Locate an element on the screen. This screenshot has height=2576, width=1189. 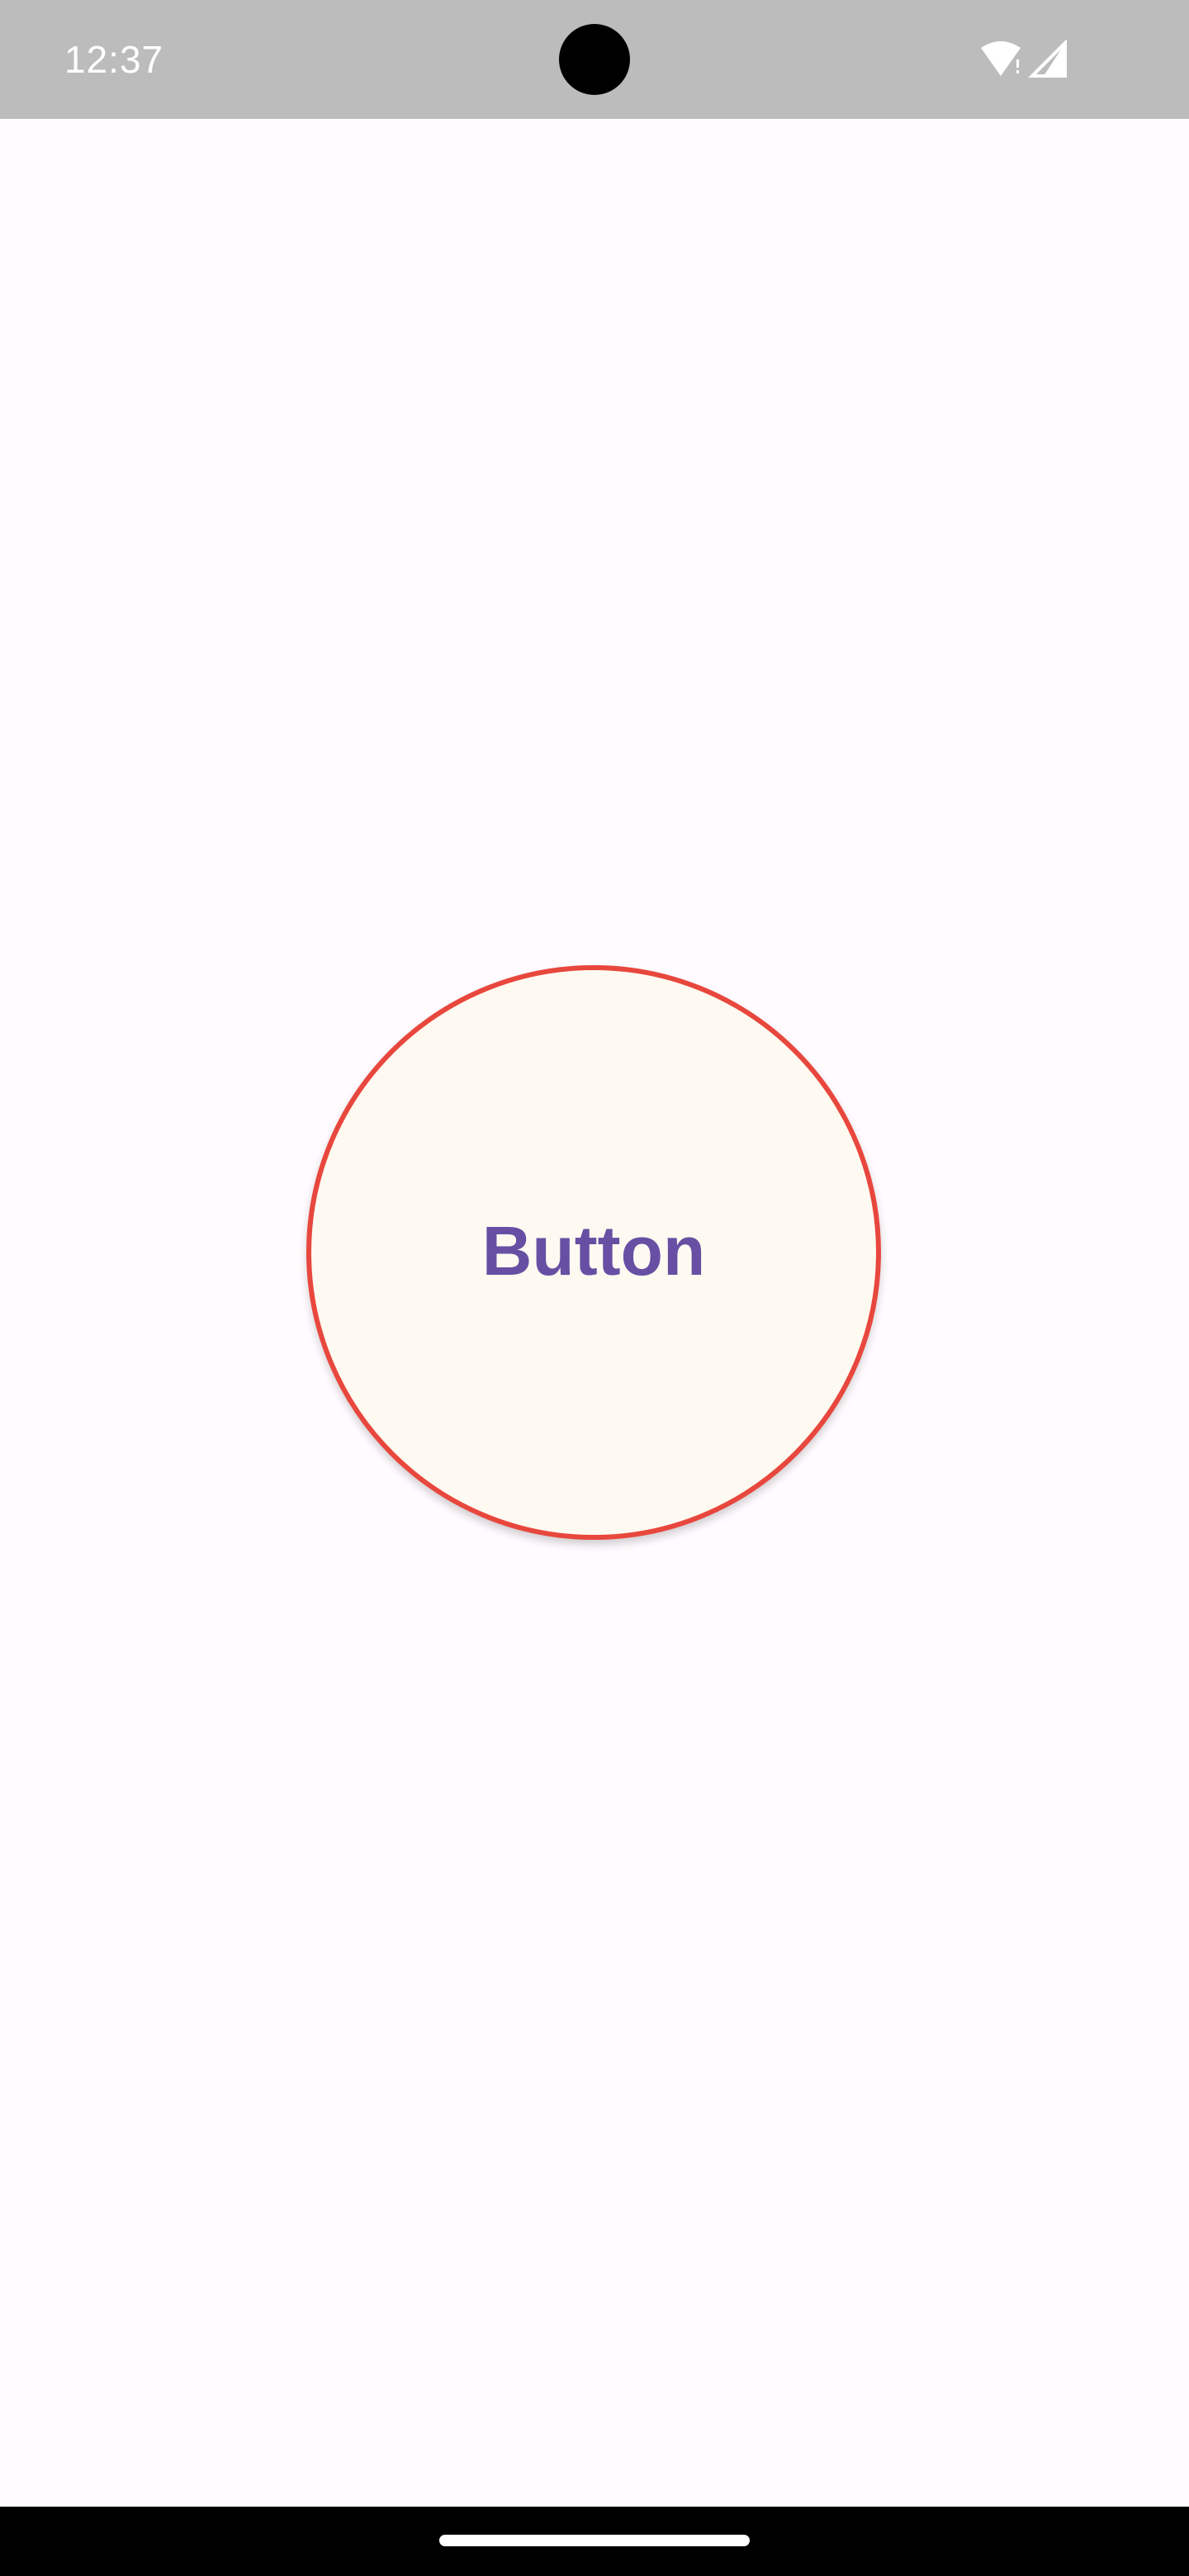
button-label: Button is located at coordinates (593, 1251).